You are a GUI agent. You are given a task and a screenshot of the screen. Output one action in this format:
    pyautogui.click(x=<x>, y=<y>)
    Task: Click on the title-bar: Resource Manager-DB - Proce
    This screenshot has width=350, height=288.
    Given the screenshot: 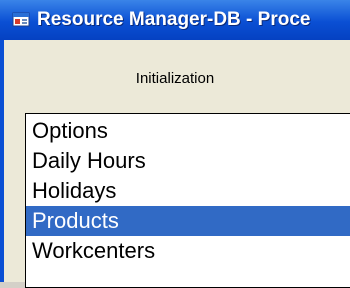 What is the action you would take?
    pyautogui.click(x=175, y=20)
    